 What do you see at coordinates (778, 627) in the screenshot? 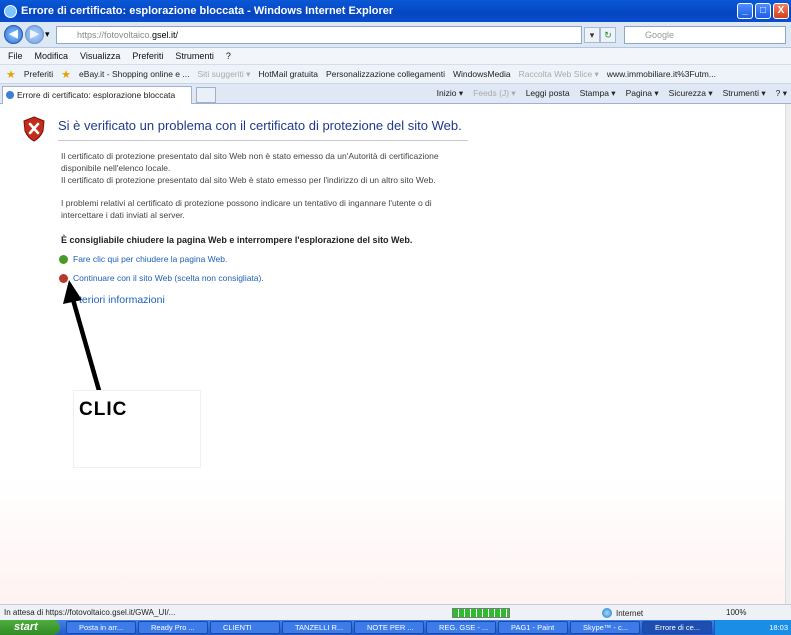
I see `clock: 18:03` at bounding box center [778, 627].